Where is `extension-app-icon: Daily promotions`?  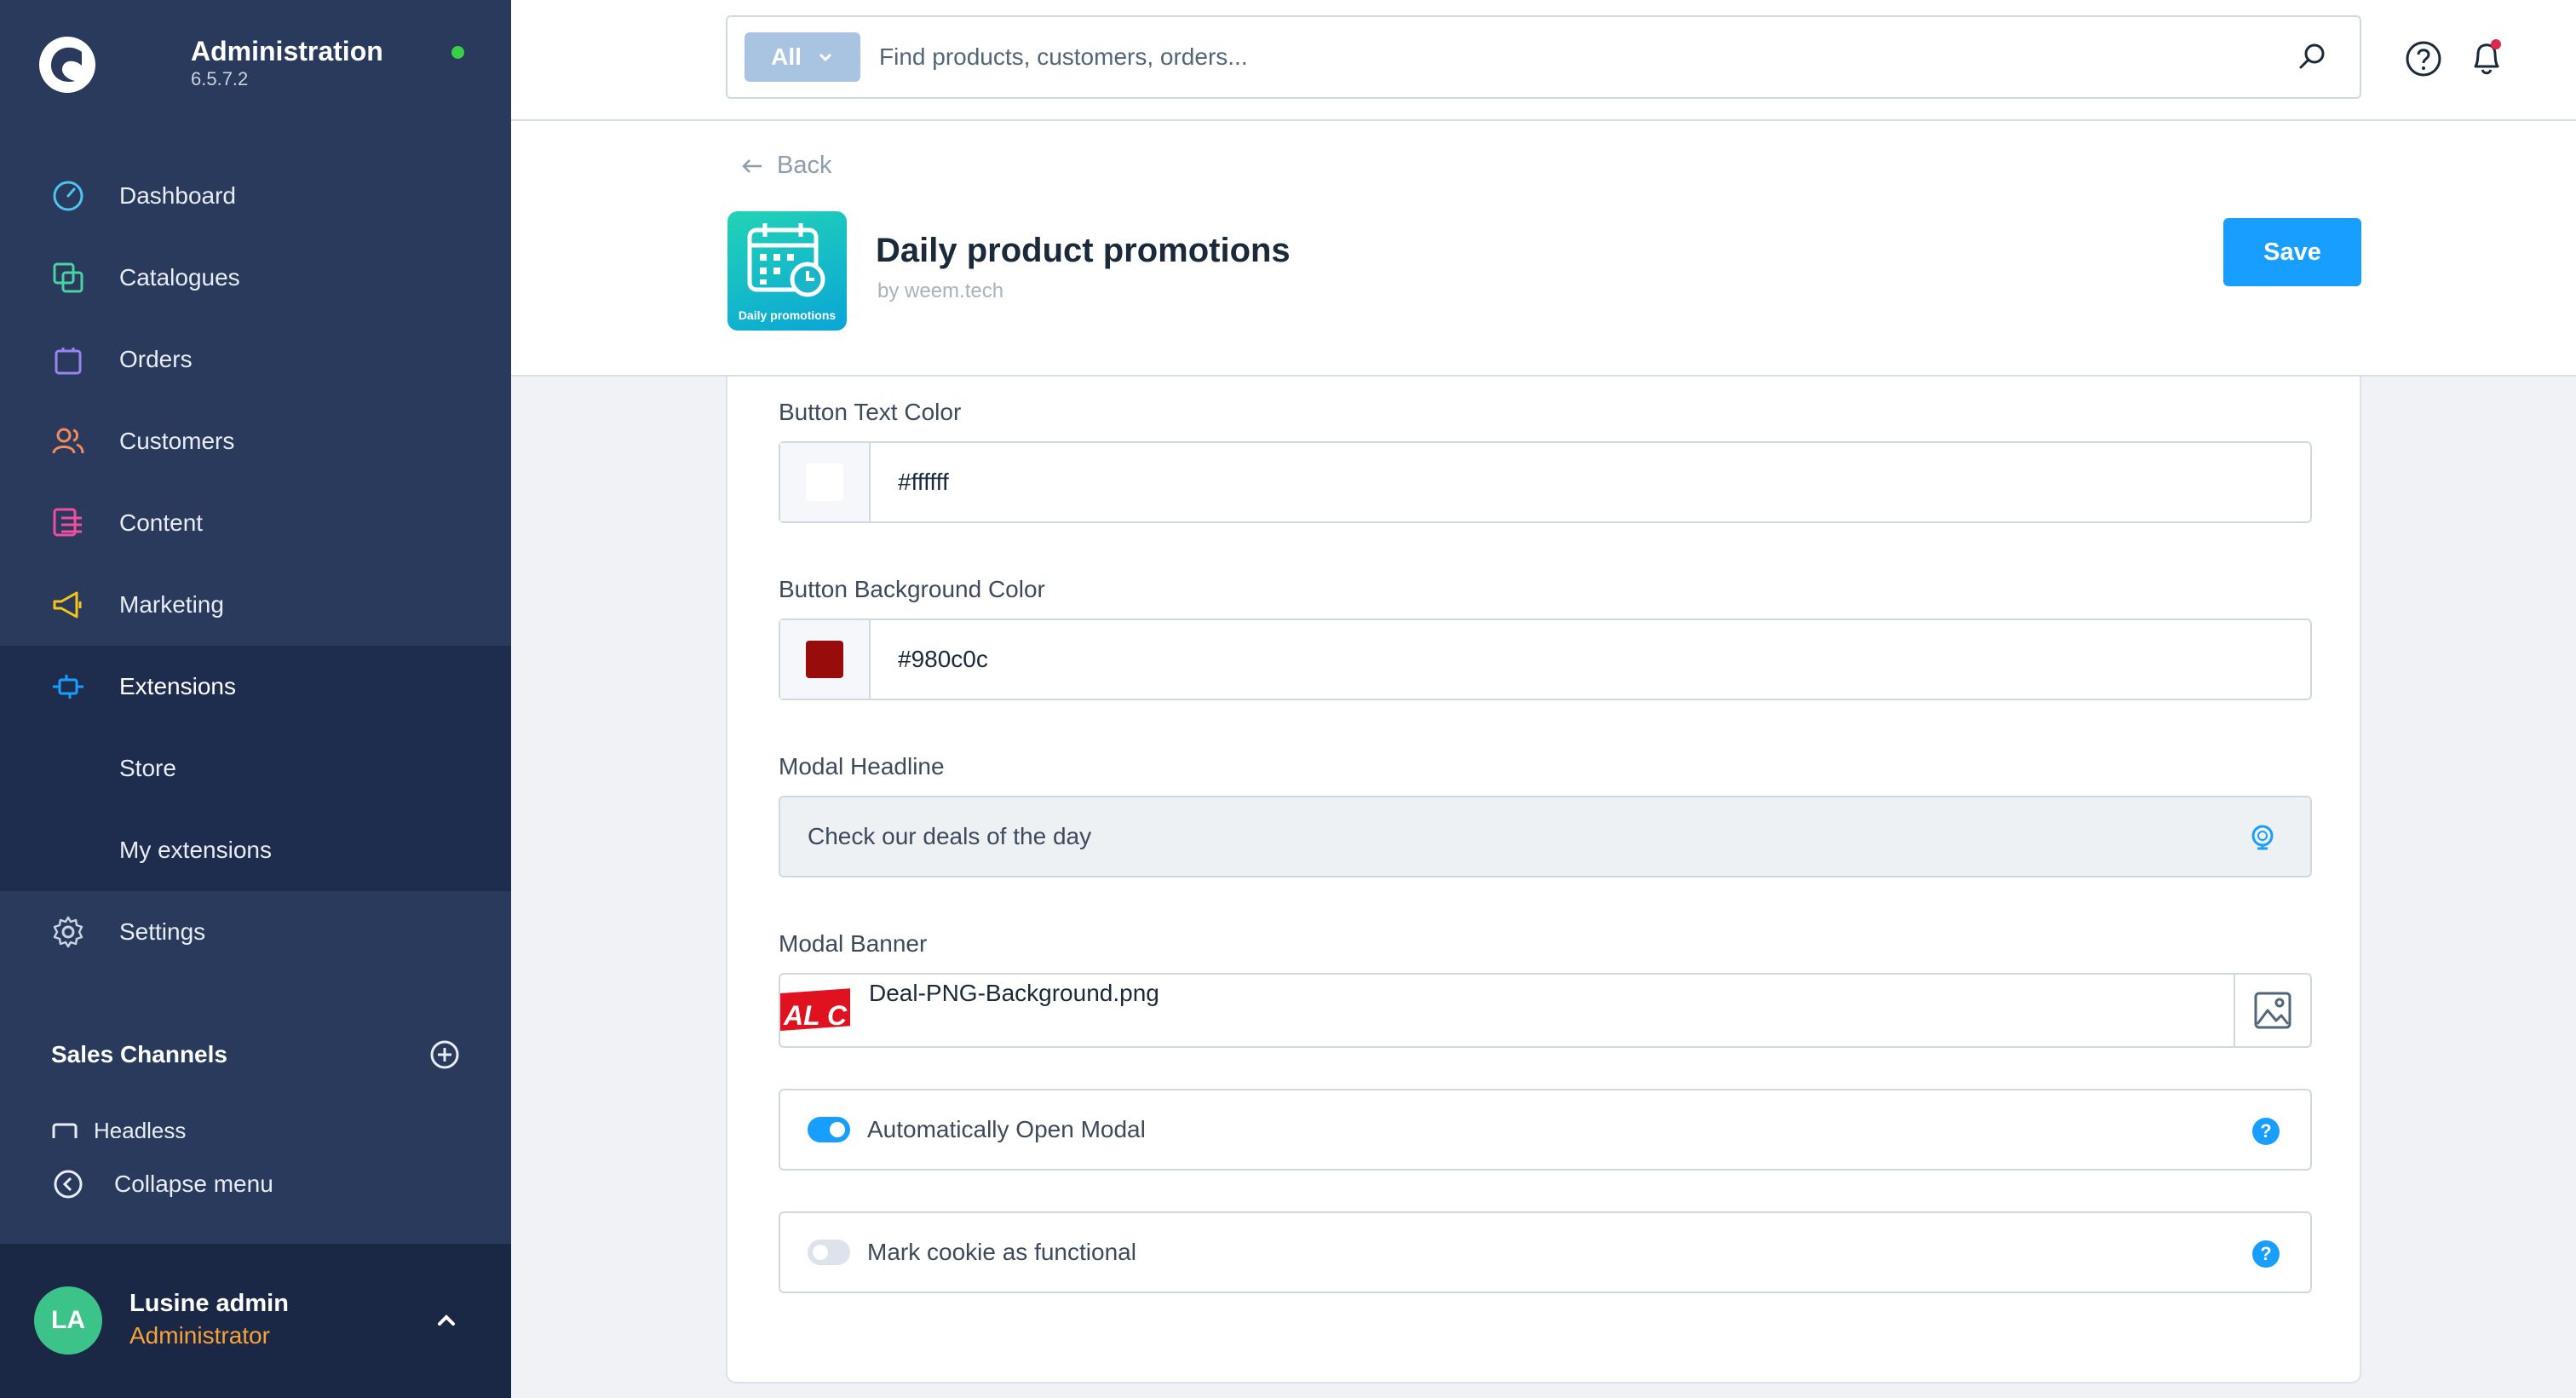 extension-app-icon: Daily promotions is located at coordinates (787, 271).